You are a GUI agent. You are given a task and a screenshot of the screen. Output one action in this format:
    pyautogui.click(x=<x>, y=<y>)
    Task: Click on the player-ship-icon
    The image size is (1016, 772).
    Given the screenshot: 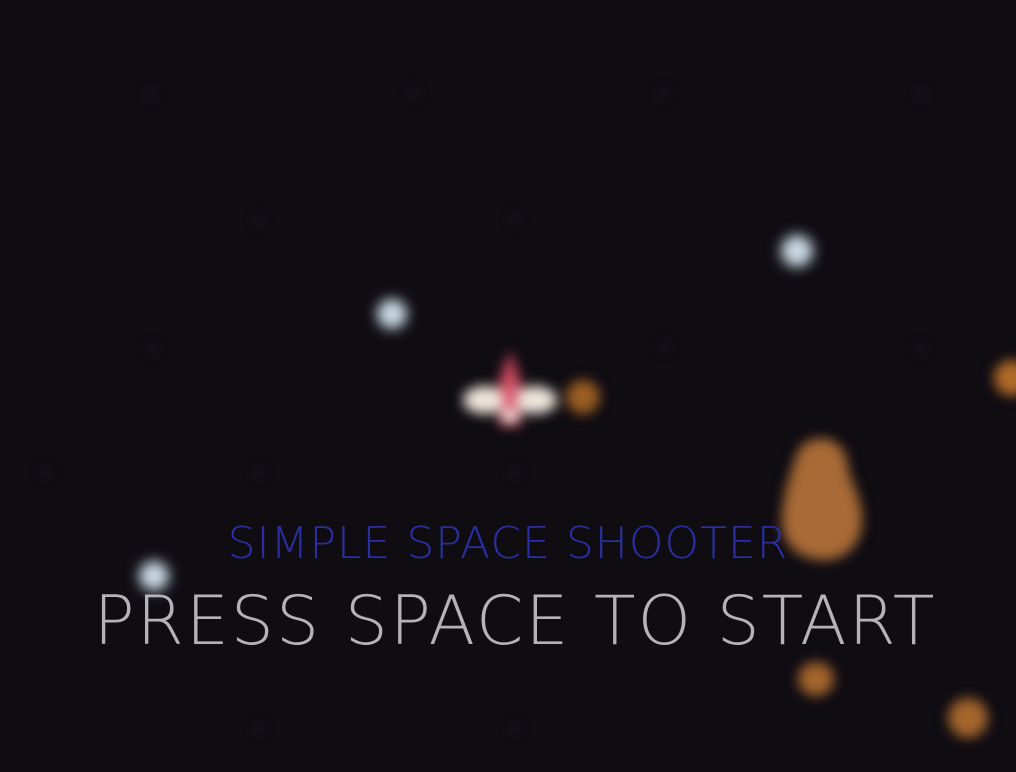 What is the action you would take?
    pyautogui.click(x=510, y=388)
    